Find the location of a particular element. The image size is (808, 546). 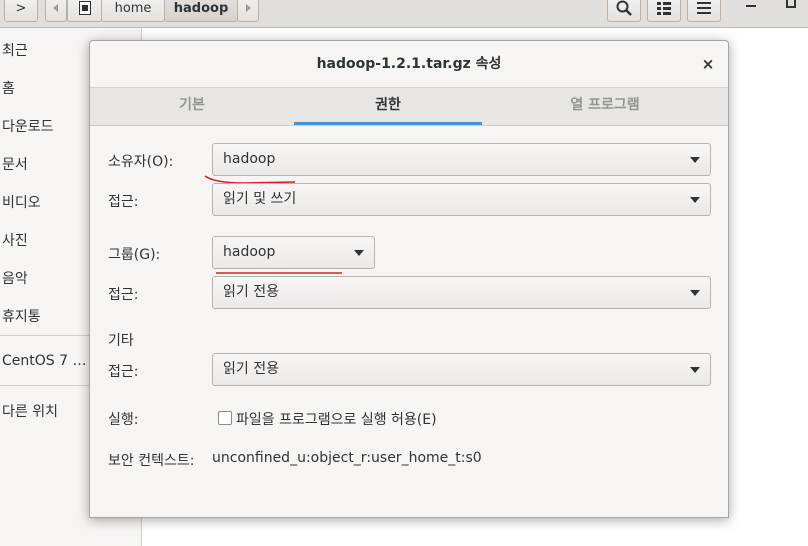

group-combo: hadoop is located at coordinates (293, 252).